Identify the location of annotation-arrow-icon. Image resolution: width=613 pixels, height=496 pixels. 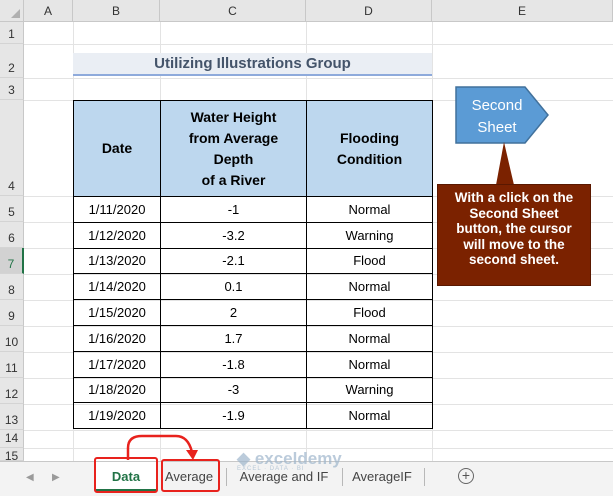
(162, 447).